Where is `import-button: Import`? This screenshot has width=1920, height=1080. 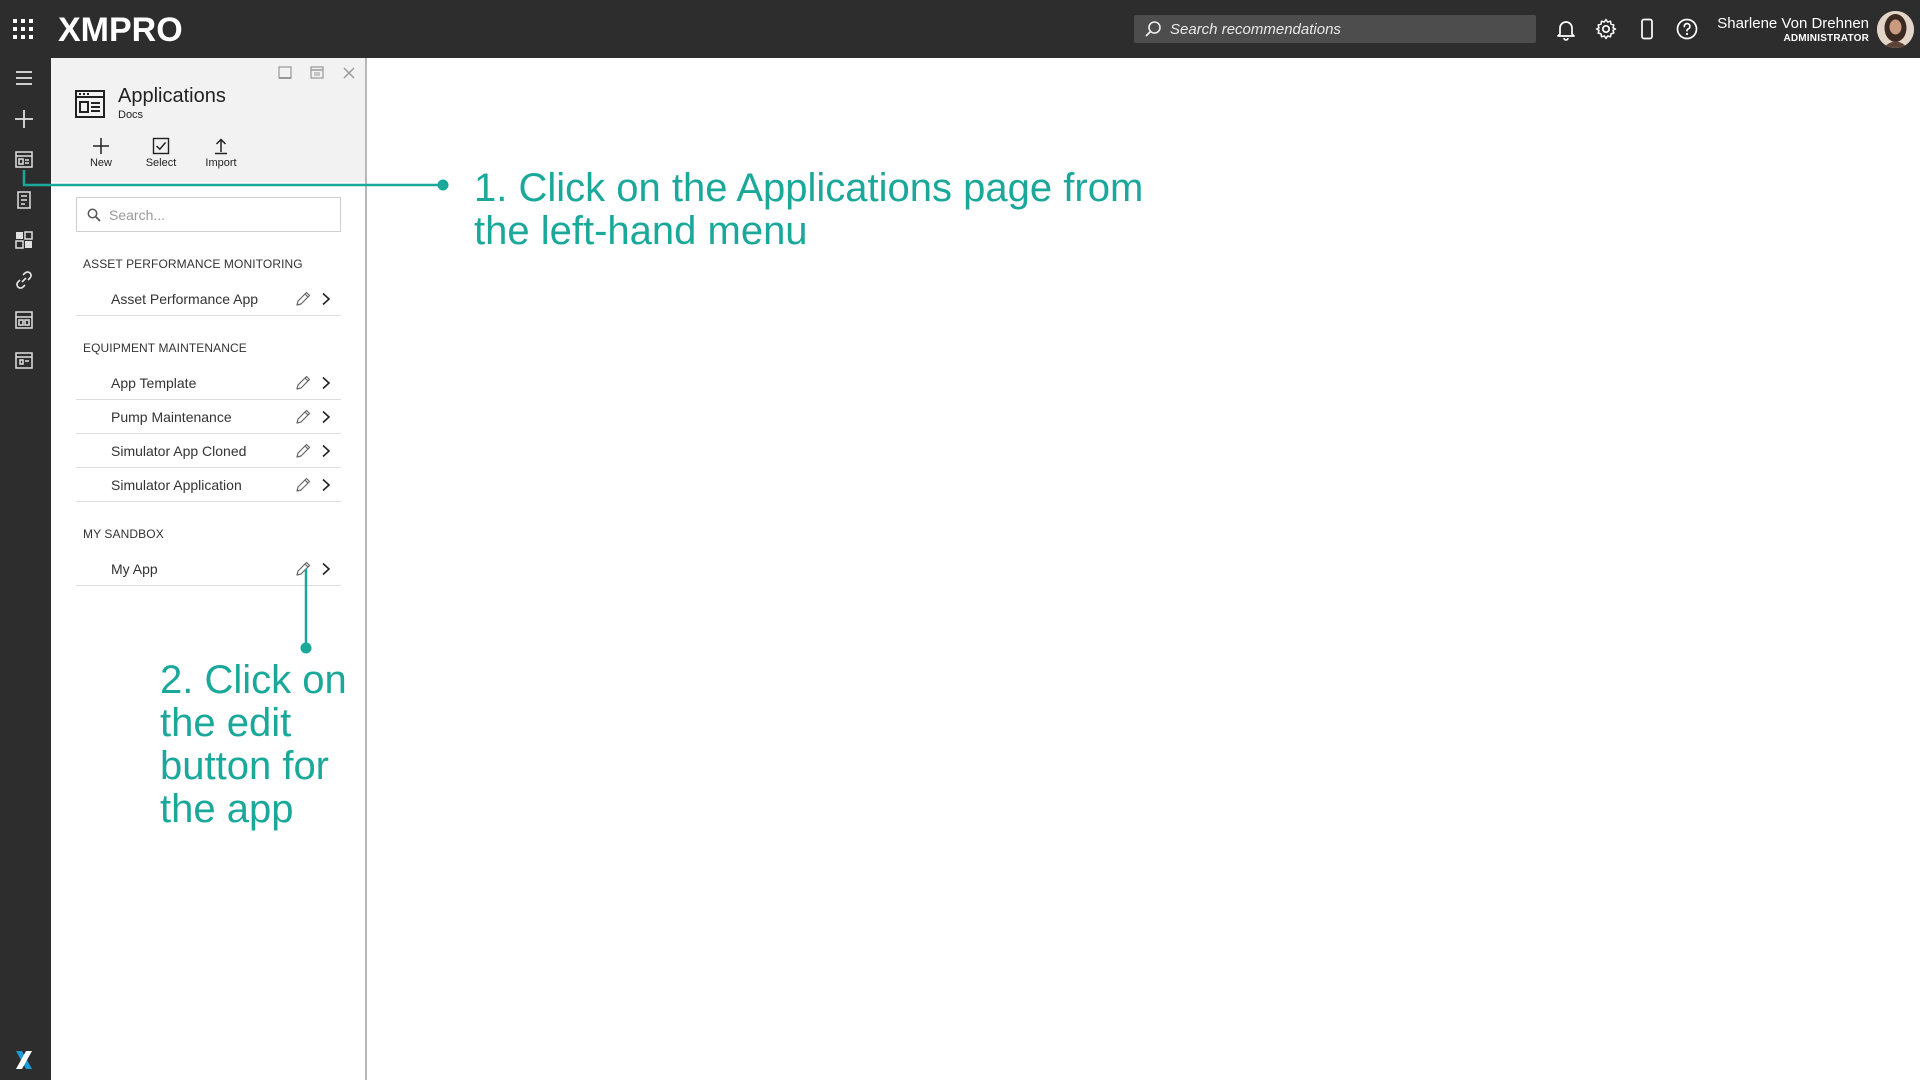
import-button: Import is located at coordinates (221, 153).